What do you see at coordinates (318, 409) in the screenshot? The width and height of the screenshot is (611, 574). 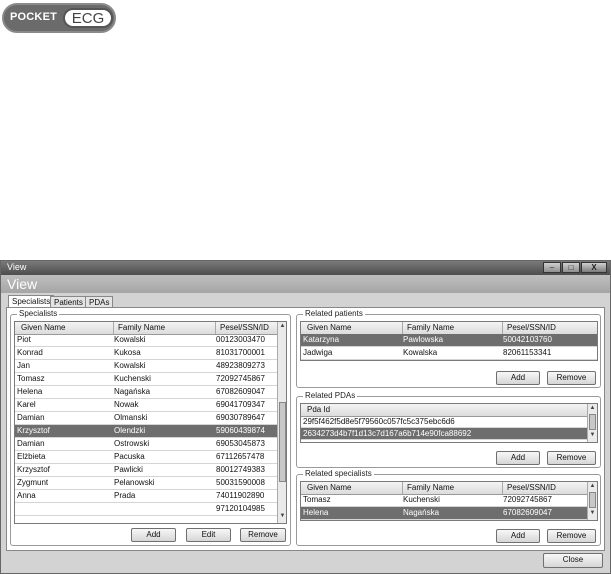 I see `column-header: Pda Id` at bounding box center [318, 409].